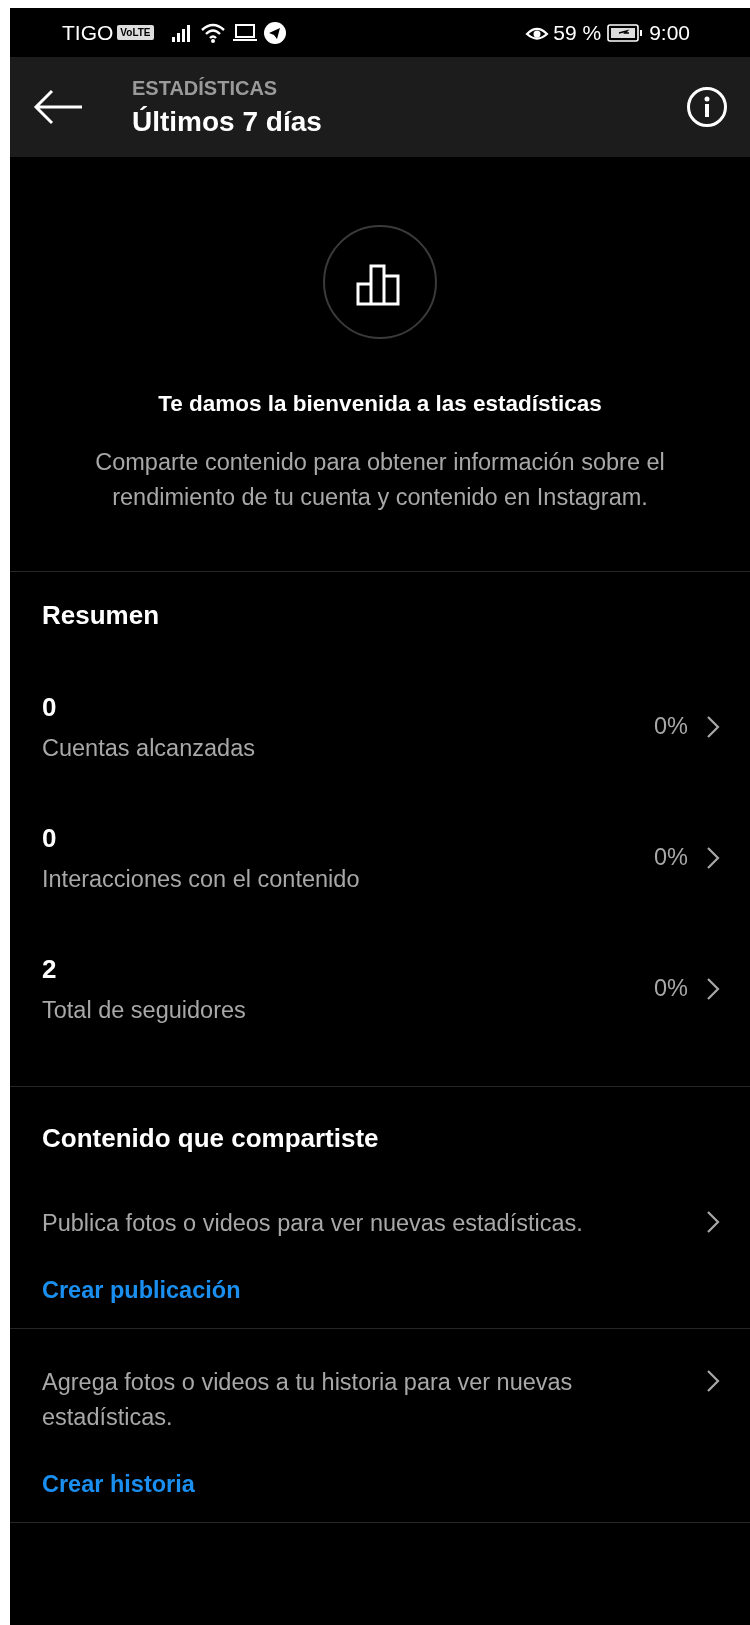  What do you see at coordinates (144, 1010) in the screenshot?
I see `metric-label: Total de seguidores` at bounding box center [144, 1010].